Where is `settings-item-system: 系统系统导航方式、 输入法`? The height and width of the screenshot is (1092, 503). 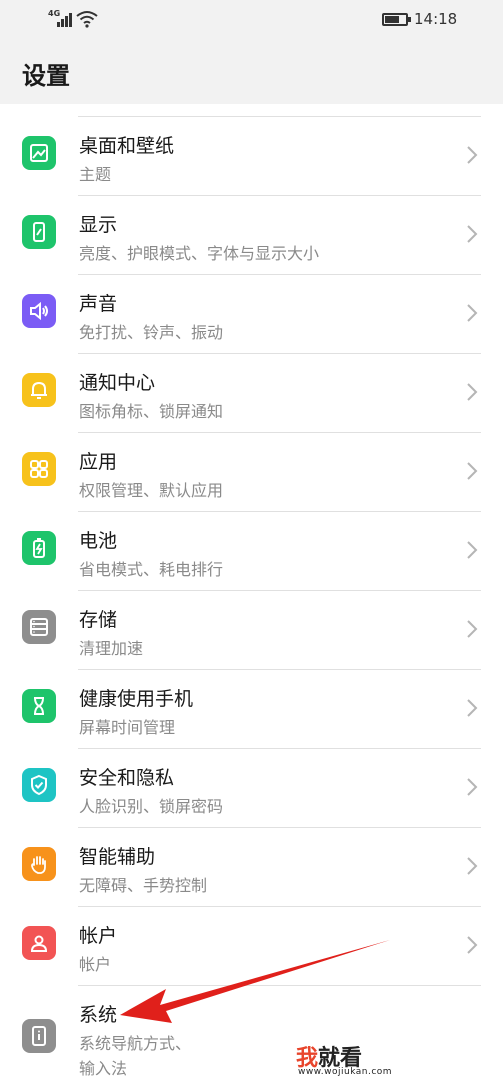
settings-item-system: 系统系统导航方式、 输入法 is located at coordinates (251, 1038).